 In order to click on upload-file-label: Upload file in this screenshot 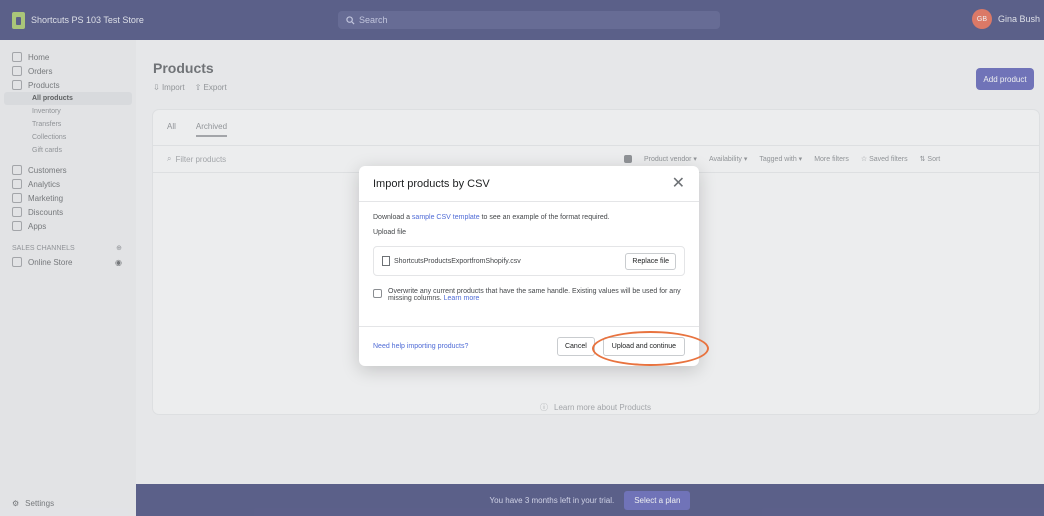, I will do `click(390, 232)`.